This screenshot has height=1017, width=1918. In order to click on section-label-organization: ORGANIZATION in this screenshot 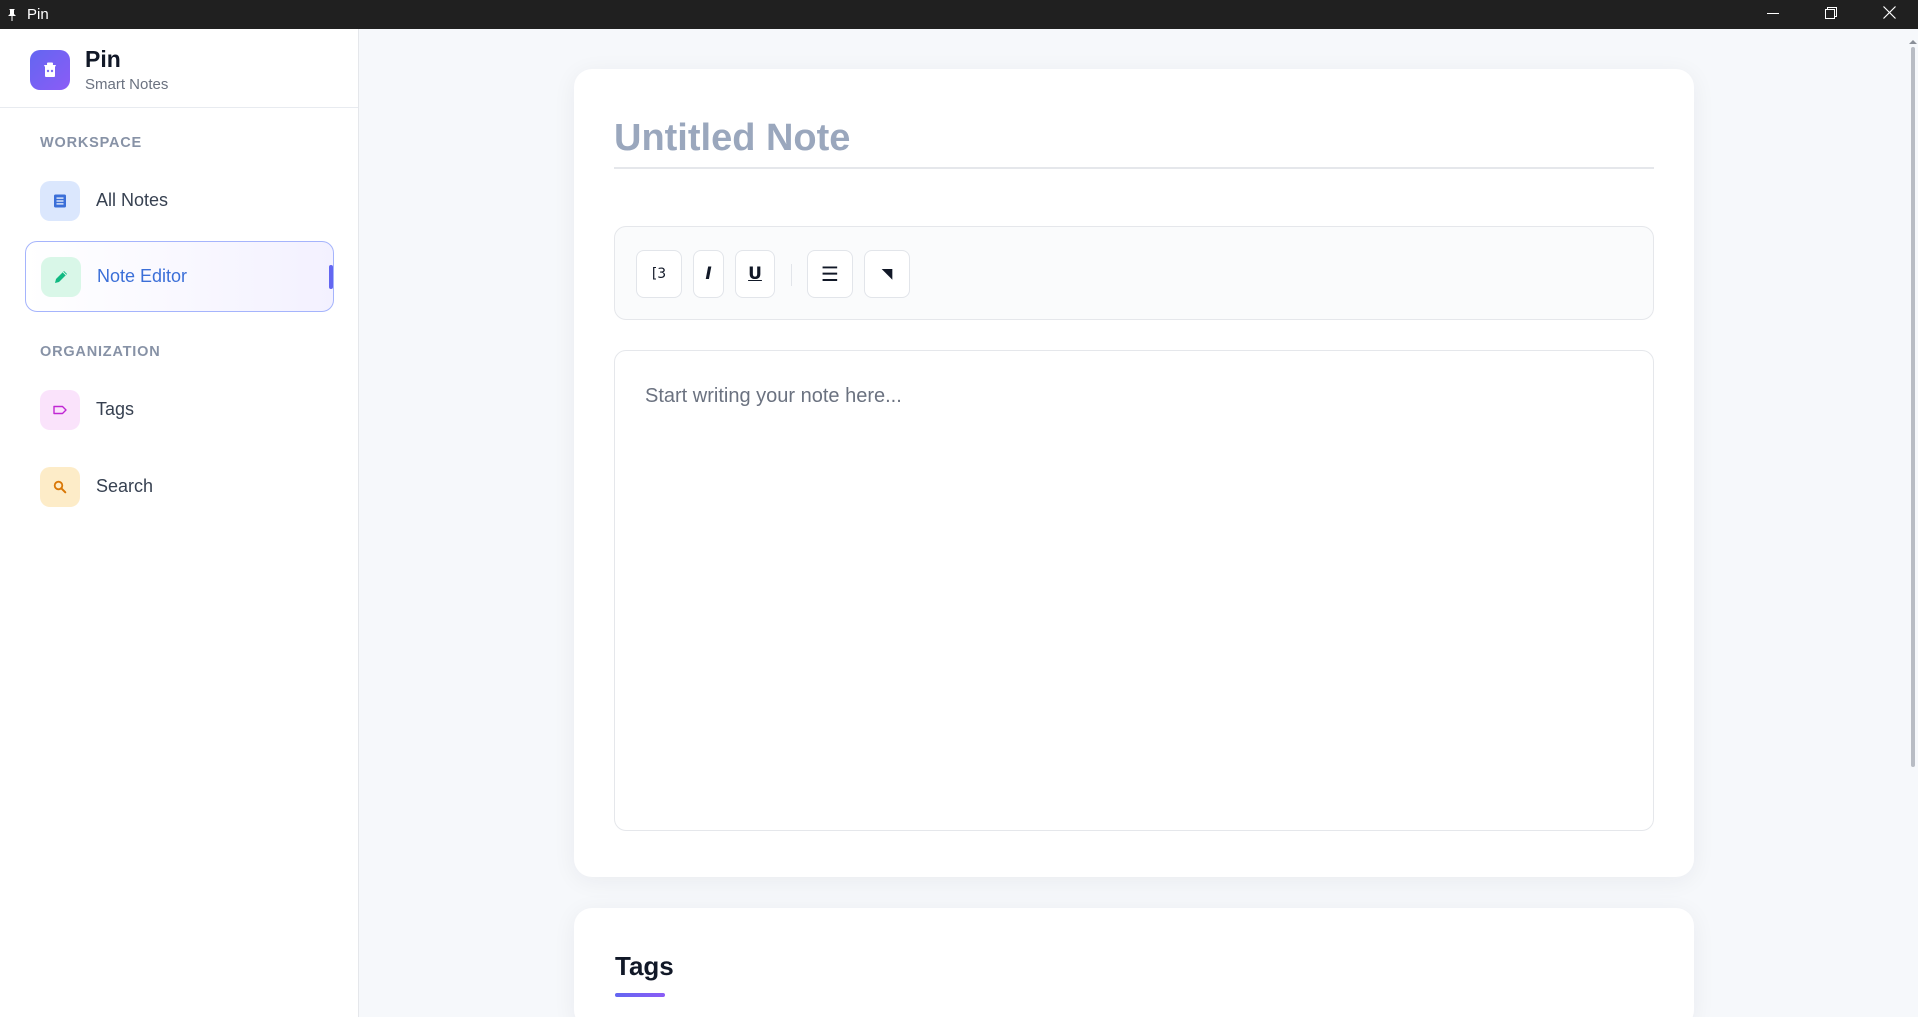, I will do `click(100, 352)`.